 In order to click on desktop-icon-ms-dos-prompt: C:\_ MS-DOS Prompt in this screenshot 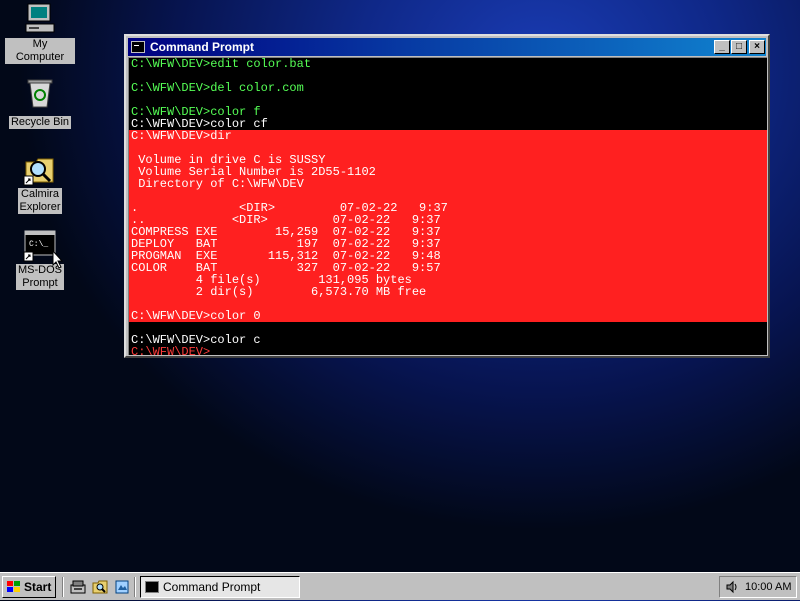, I will do `click(40, 259)`.